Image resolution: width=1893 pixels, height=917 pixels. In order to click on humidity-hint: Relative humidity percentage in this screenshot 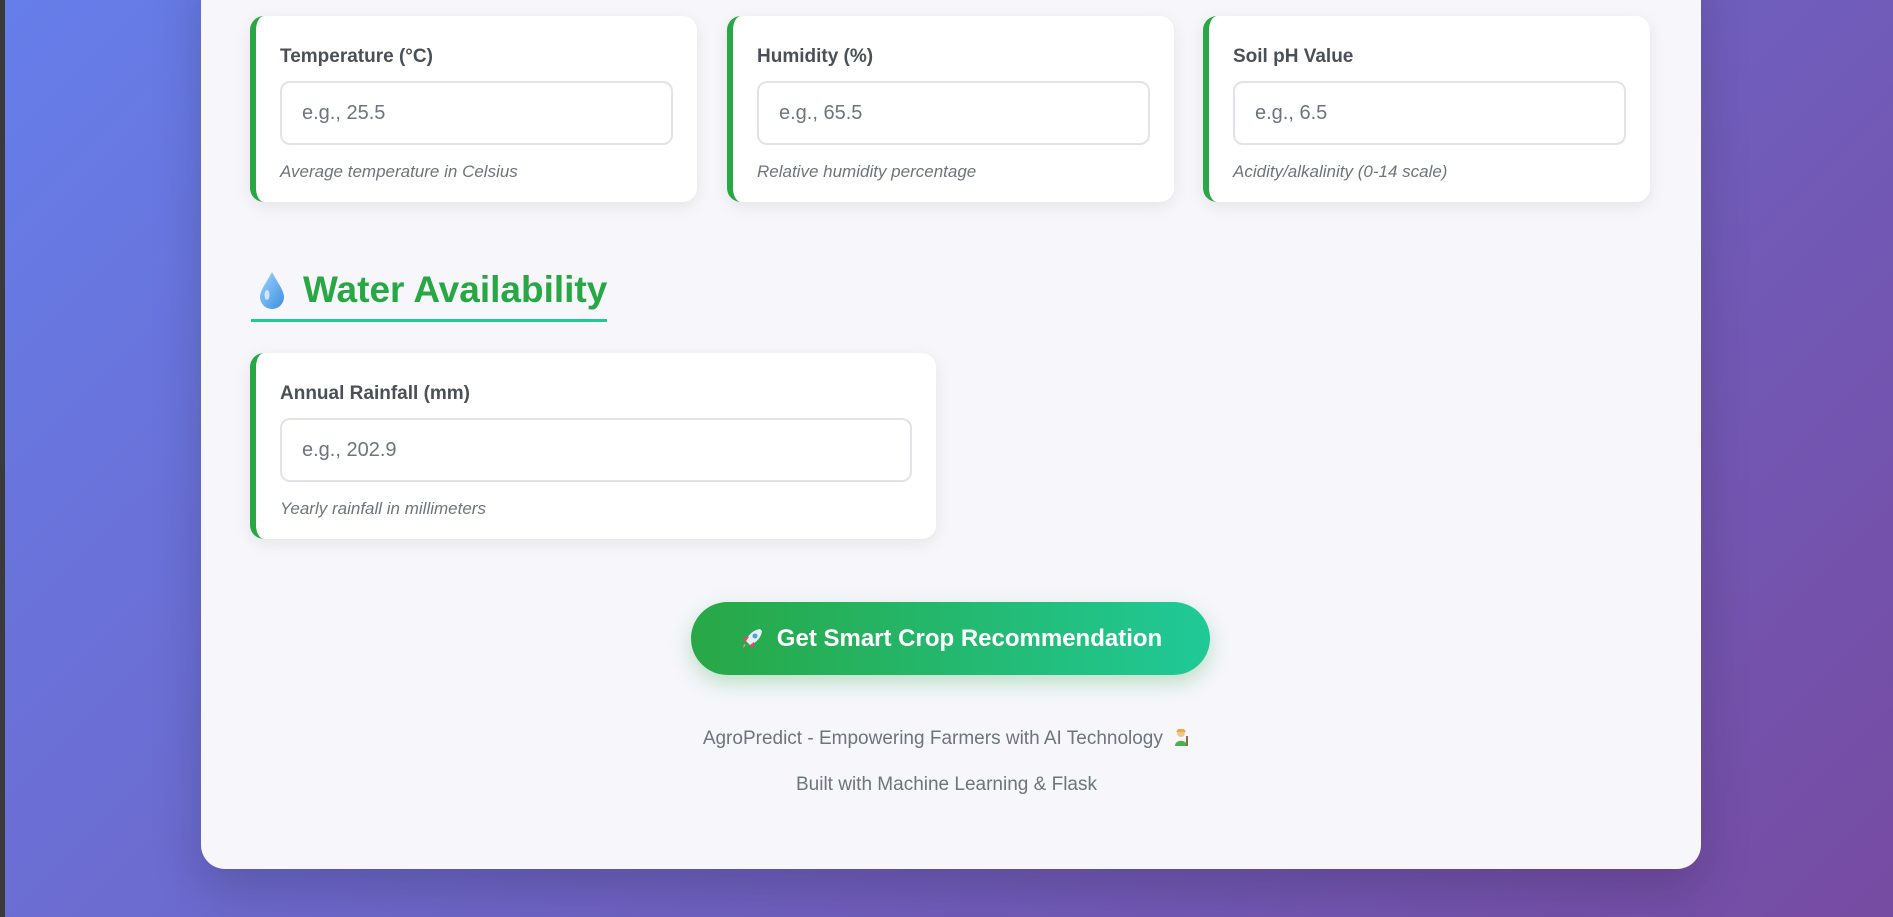, I will do `click(867, 171)`.